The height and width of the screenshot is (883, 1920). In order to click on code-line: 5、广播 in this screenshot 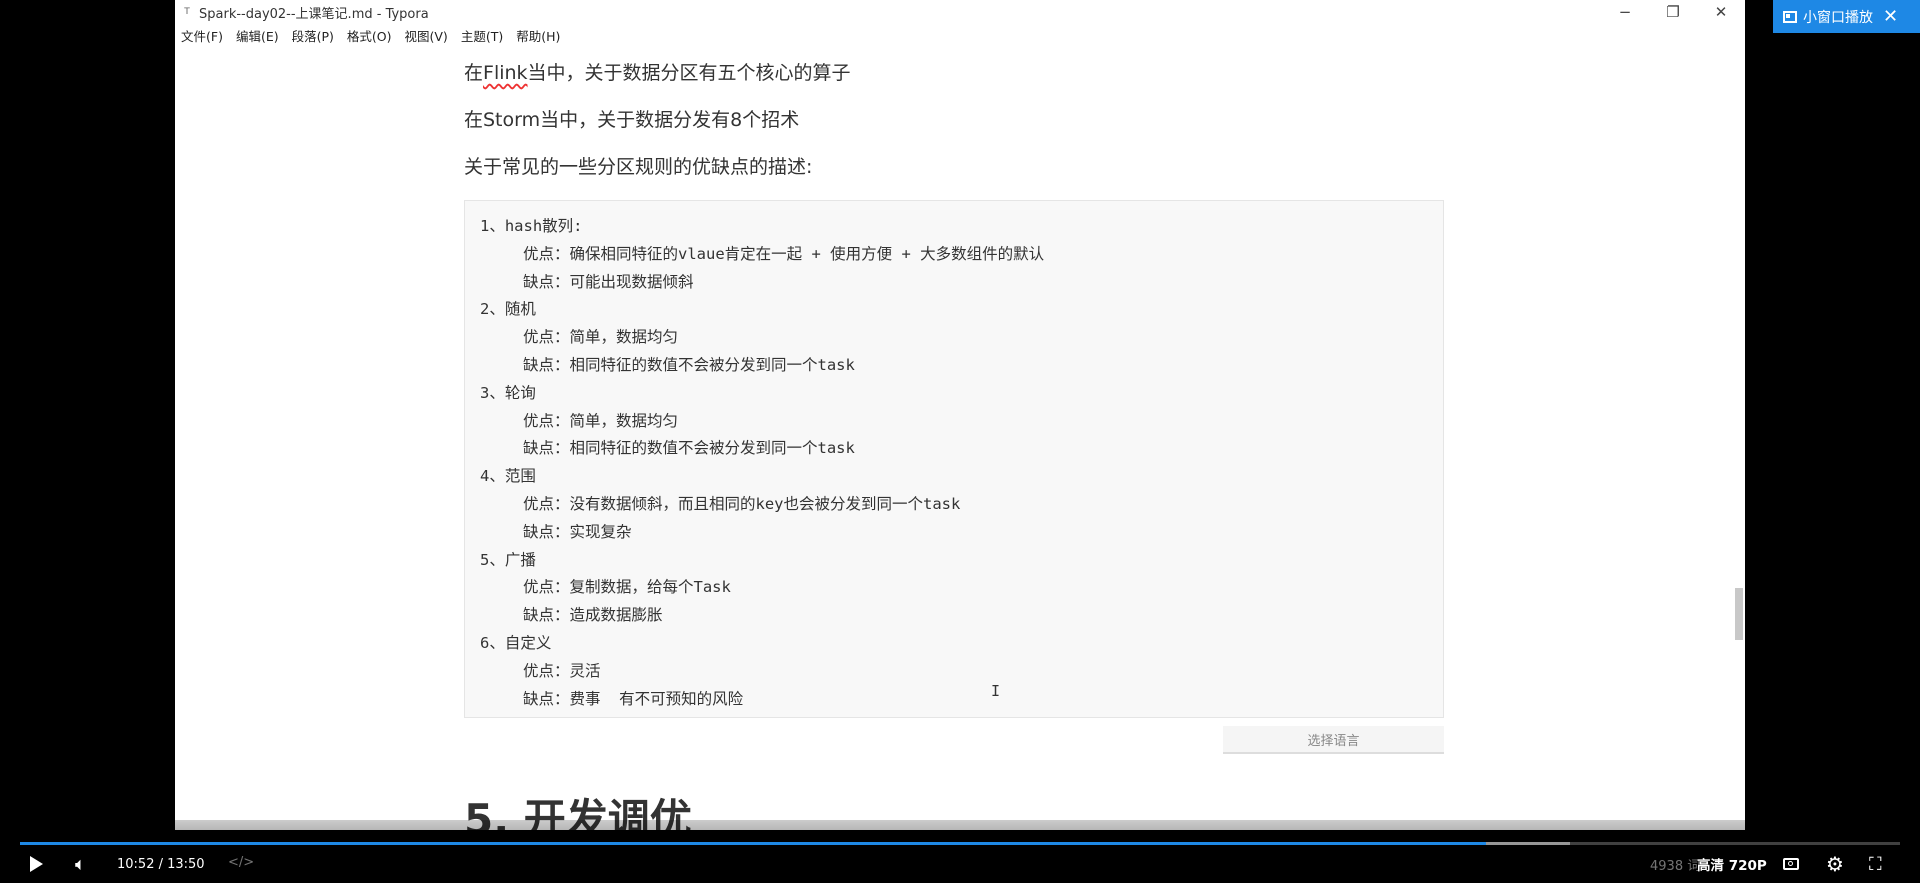, I will do `click(508, 559)`.